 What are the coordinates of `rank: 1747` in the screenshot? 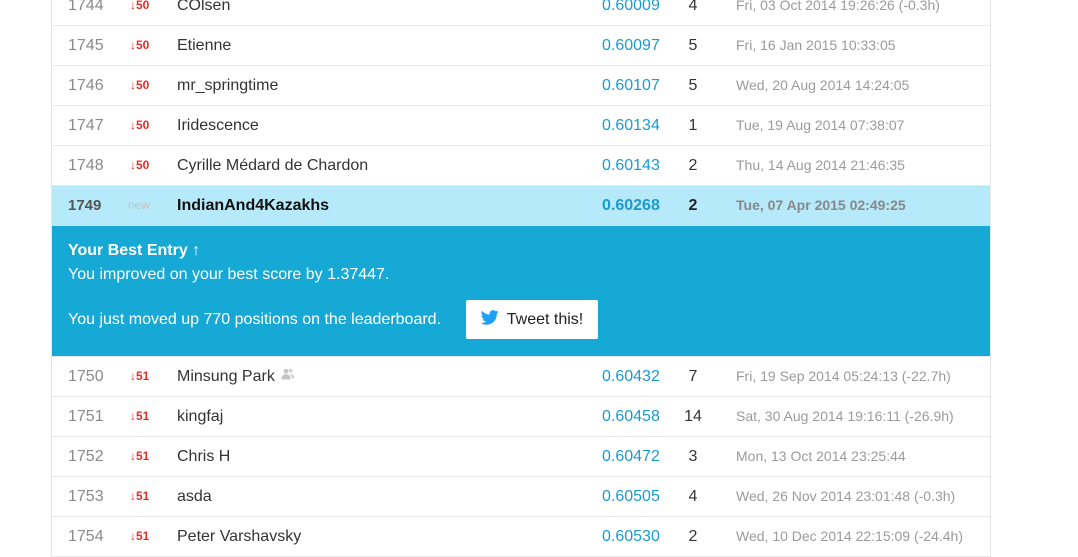 It's located at (86, 125).